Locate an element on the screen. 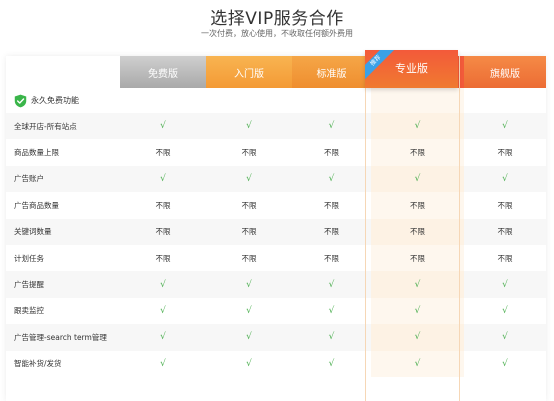 This screenshot has width=554, height=401. feature-row: 广告账户 √ √ √ √ √ is located at coordinates (276, 179).